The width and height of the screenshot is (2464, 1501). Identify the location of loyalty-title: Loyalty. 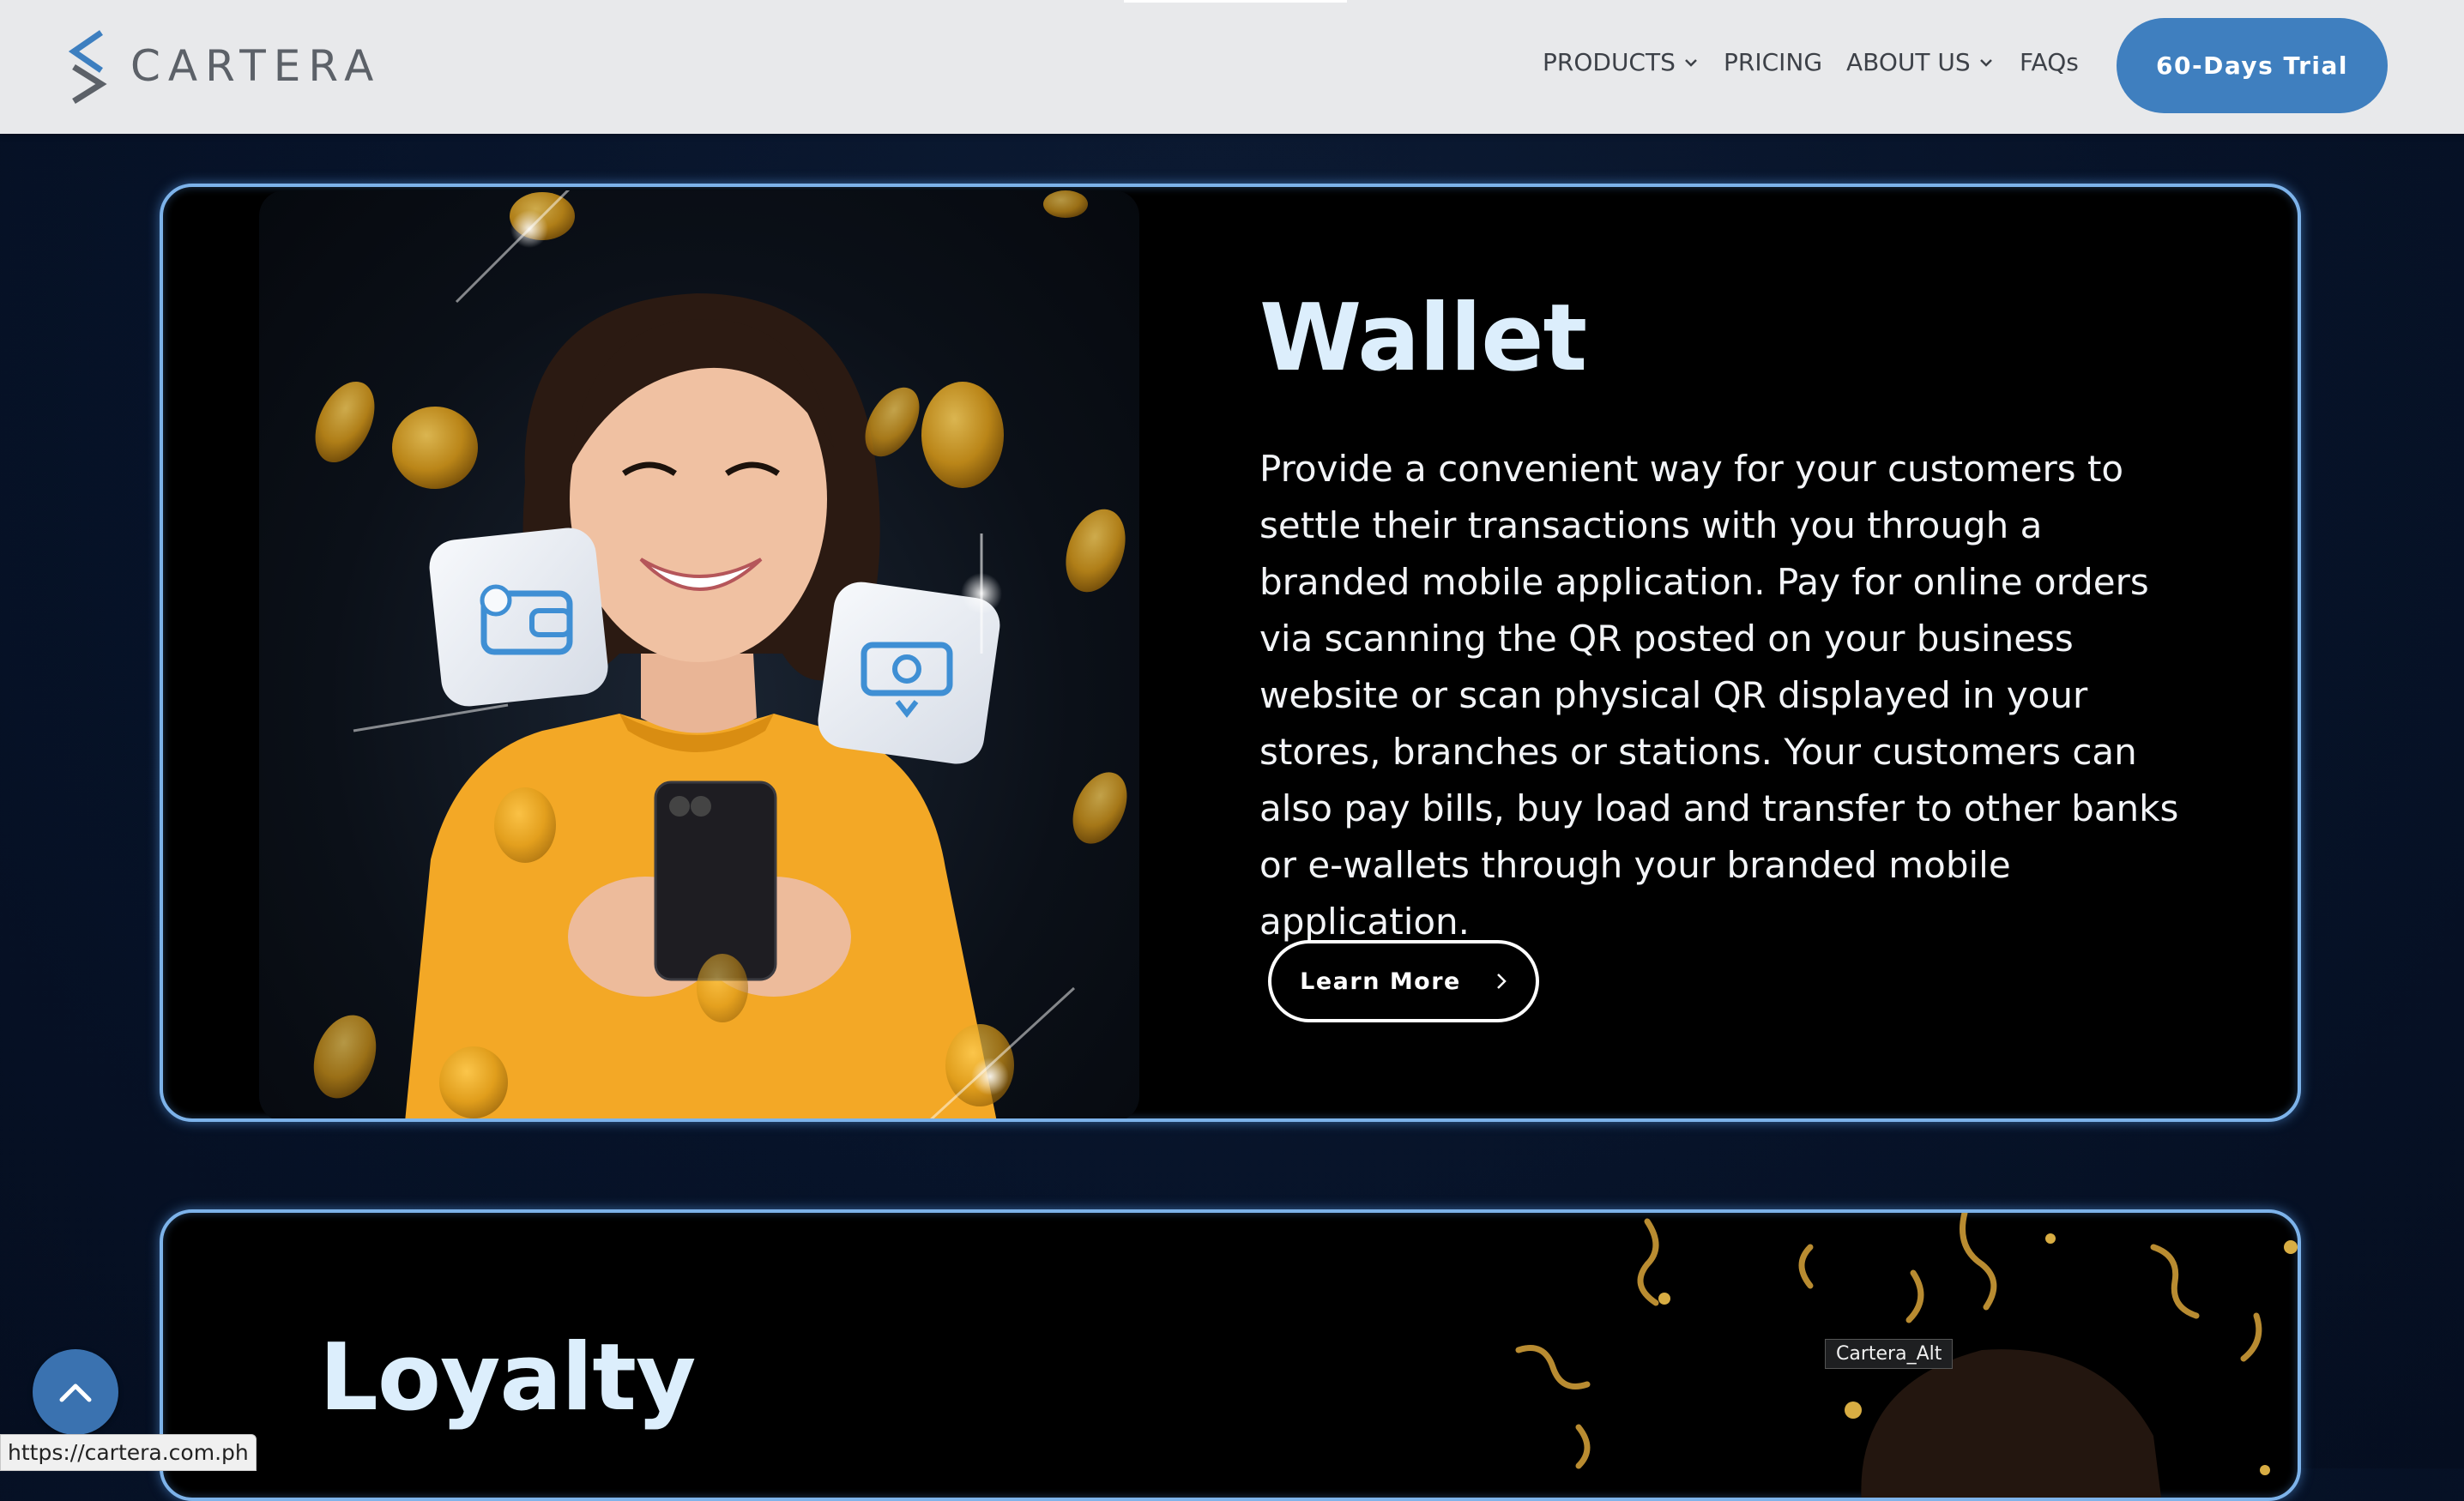
(507, 1378).